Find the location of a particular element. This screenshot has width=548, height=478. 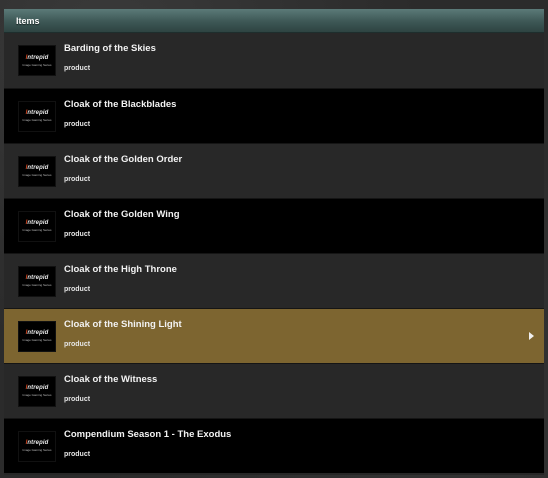

item-text: Cloak of the Witness product is located at coordinates (110, 391).